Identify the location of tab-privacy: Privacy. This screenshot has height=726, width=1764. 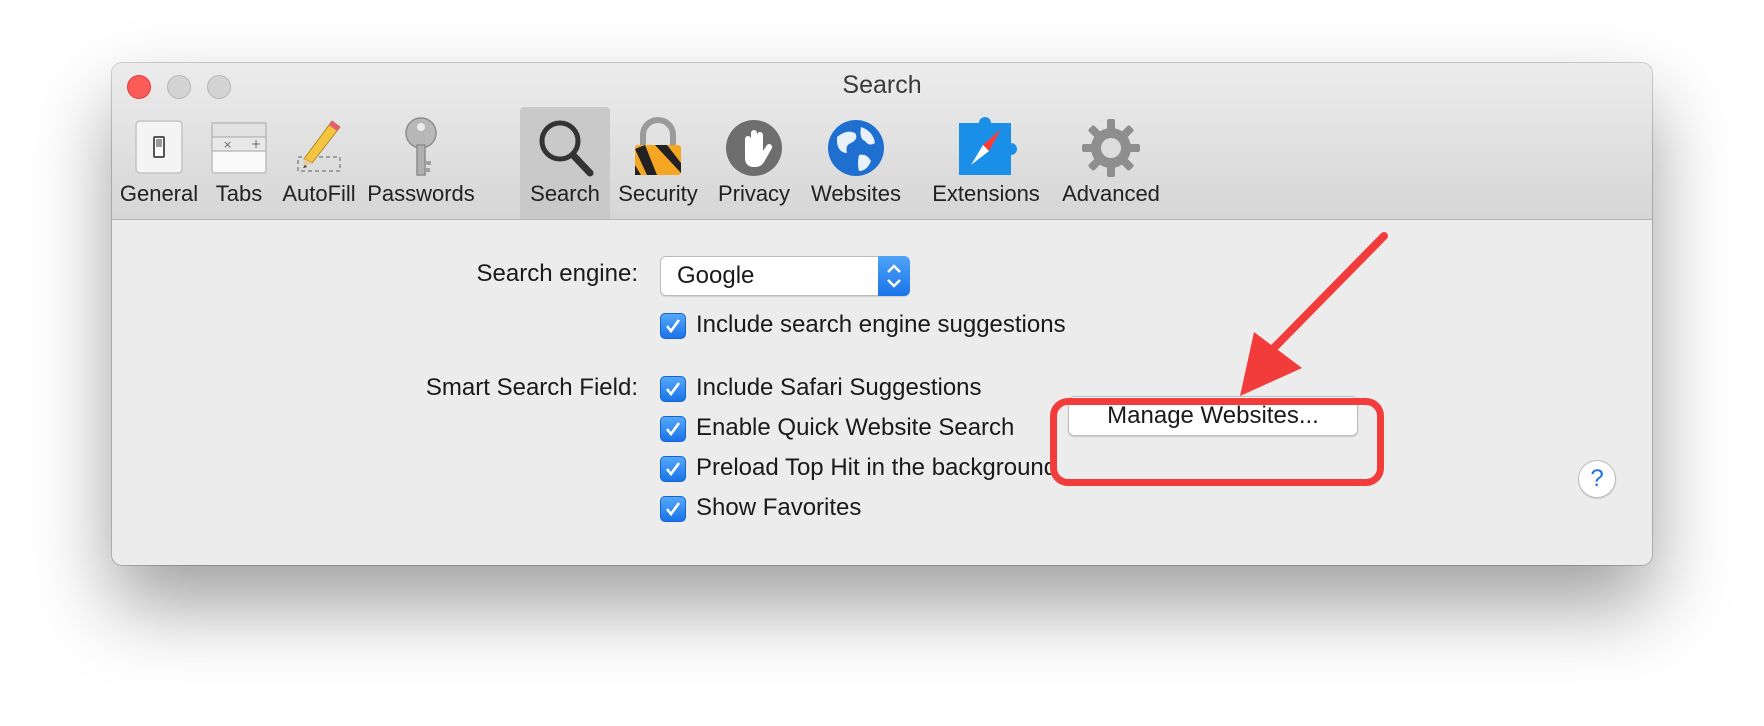
(754, 163).